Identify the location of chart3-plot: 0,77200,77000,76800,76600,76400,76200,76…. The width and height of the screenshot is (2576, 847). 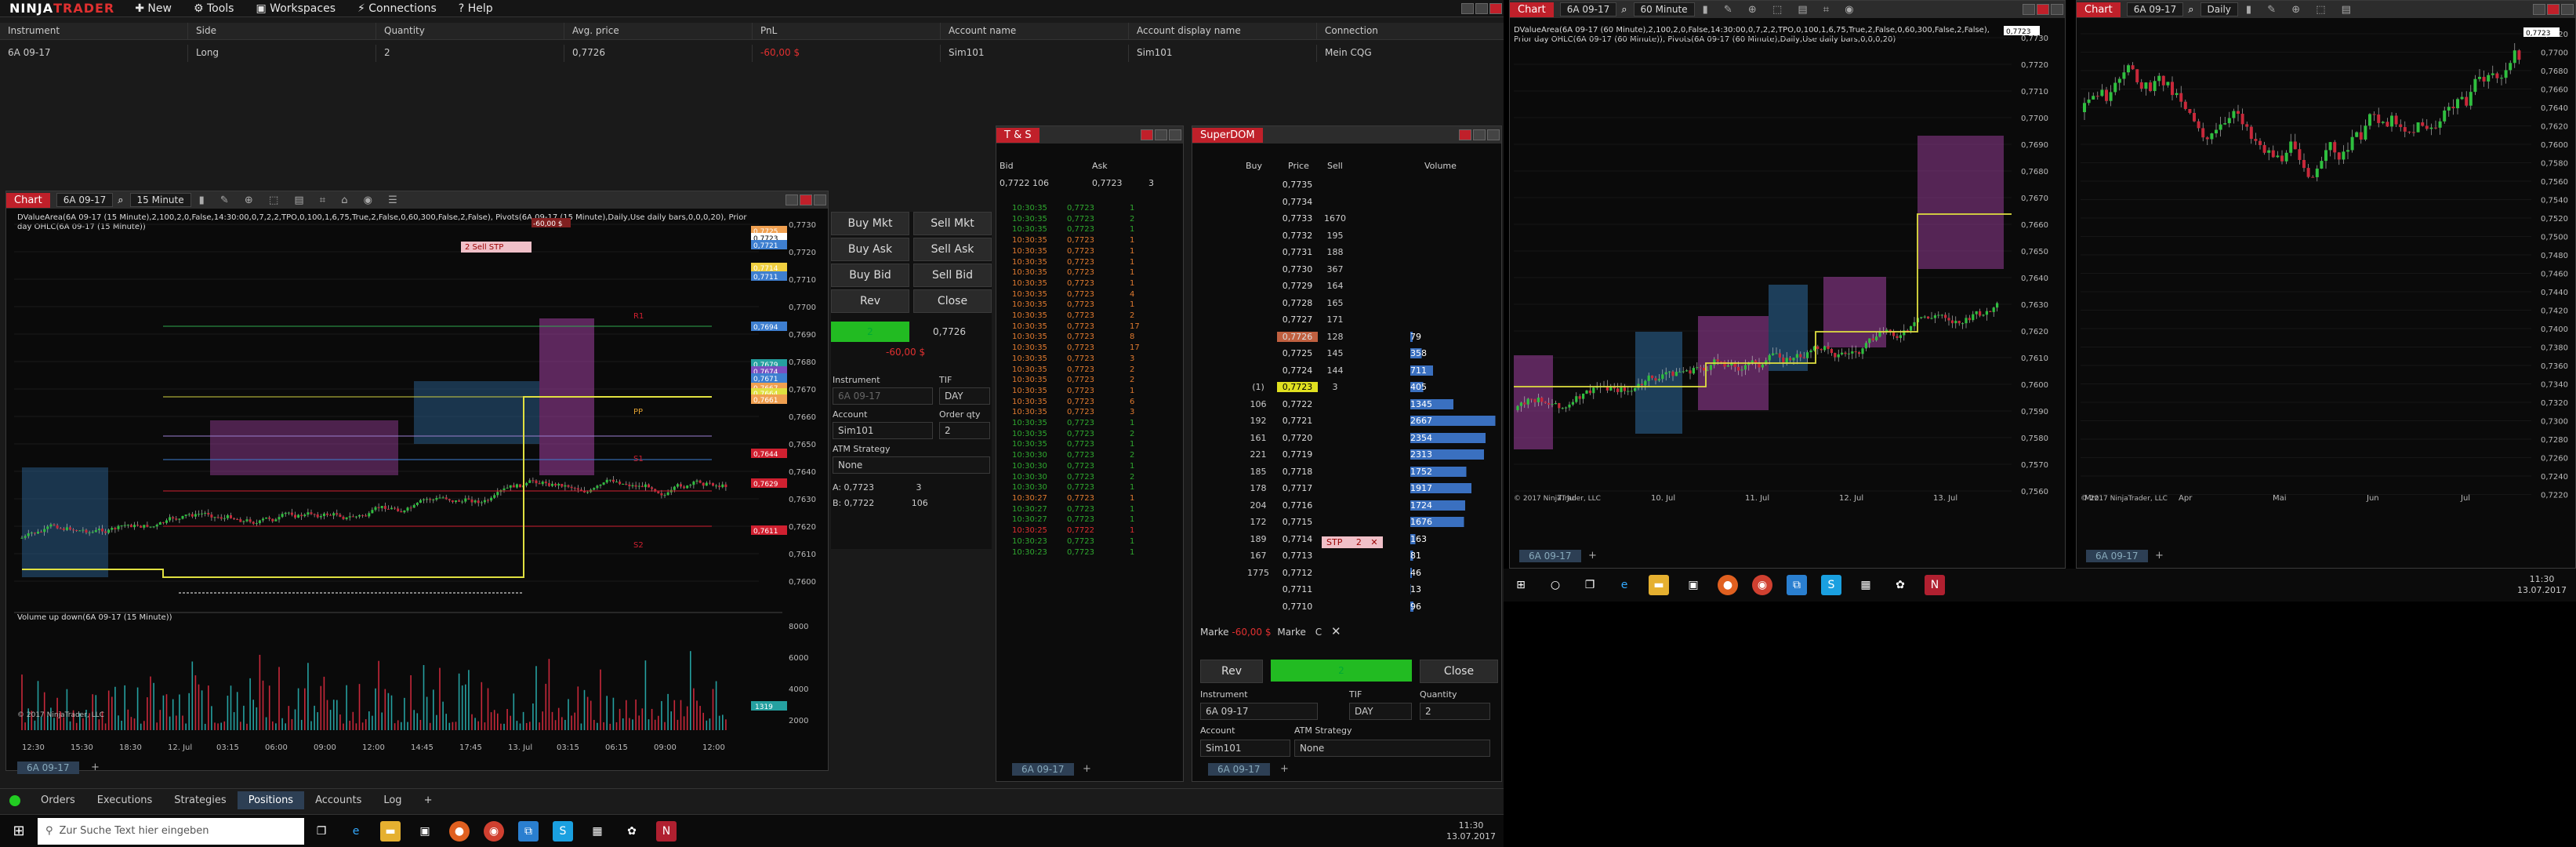
(2327, 292).